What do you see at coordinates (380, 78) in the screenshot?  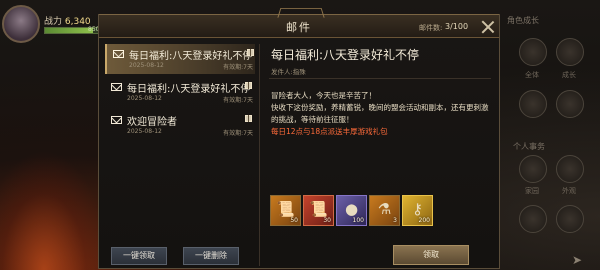 I see `detail-divider` at bounding box center [380, 78].